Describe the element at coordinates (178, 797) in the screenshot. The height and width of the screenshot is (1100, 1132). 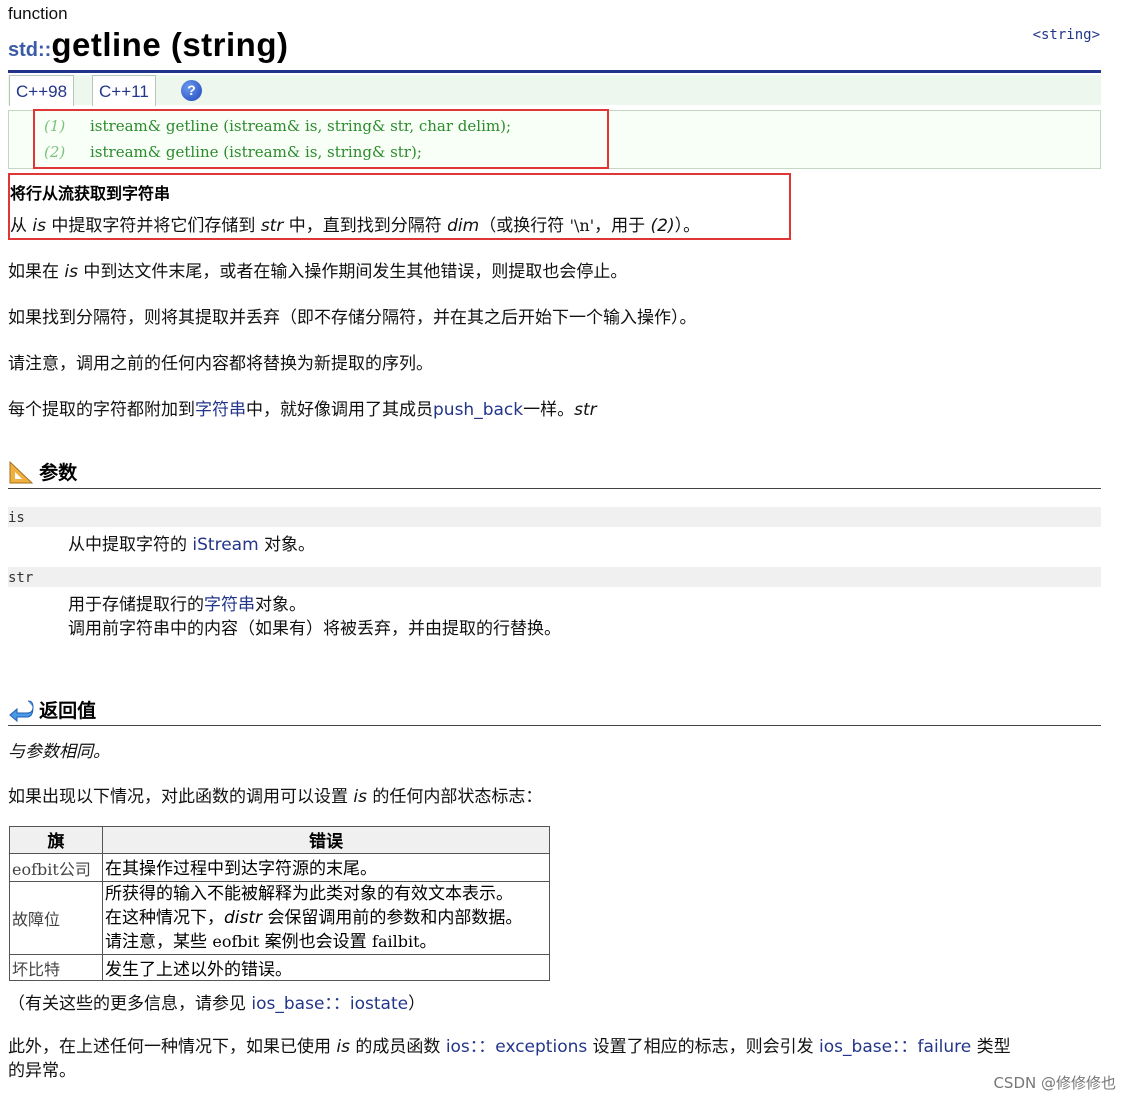
I see `text: 如果出现以下情况，对此函数的调用可以设置` at that location.